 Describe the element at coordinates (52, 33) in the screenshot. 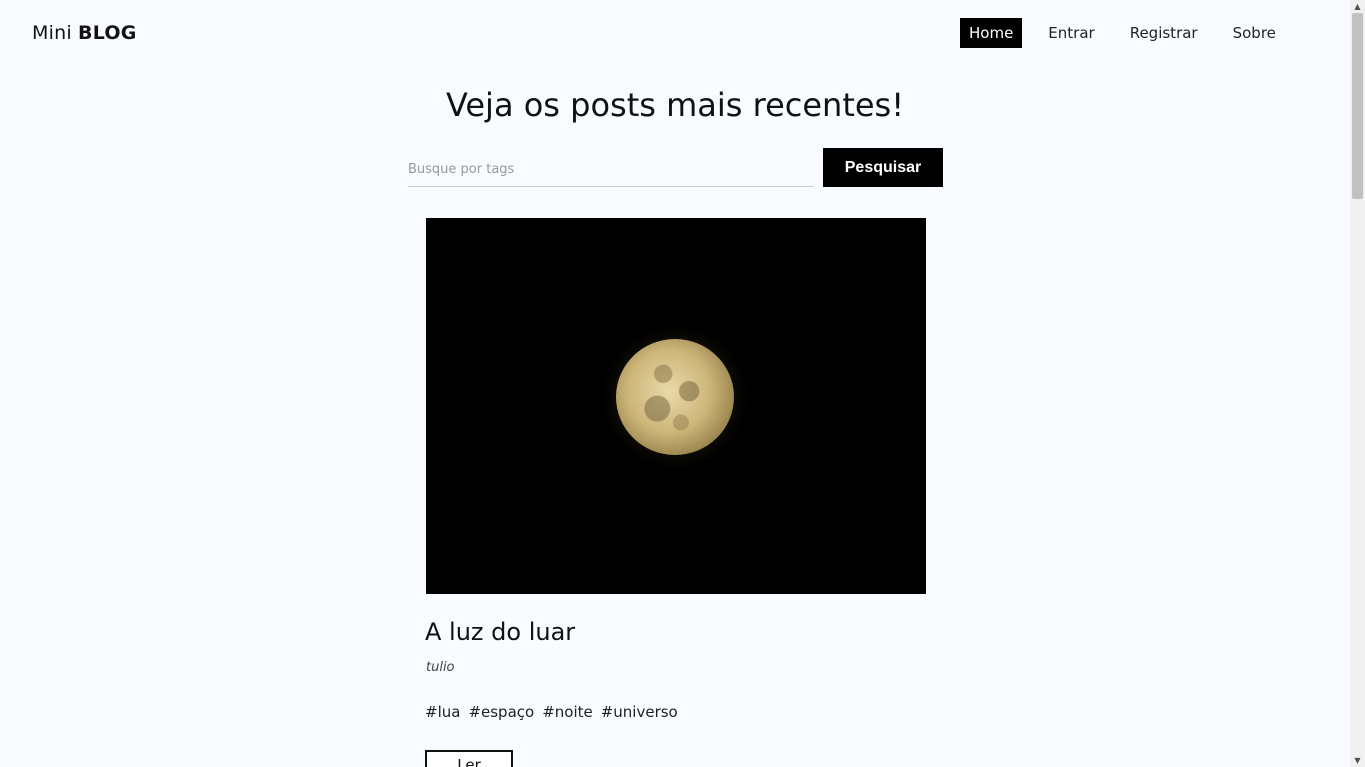

I see `brand-light-text: Mini` at that location.